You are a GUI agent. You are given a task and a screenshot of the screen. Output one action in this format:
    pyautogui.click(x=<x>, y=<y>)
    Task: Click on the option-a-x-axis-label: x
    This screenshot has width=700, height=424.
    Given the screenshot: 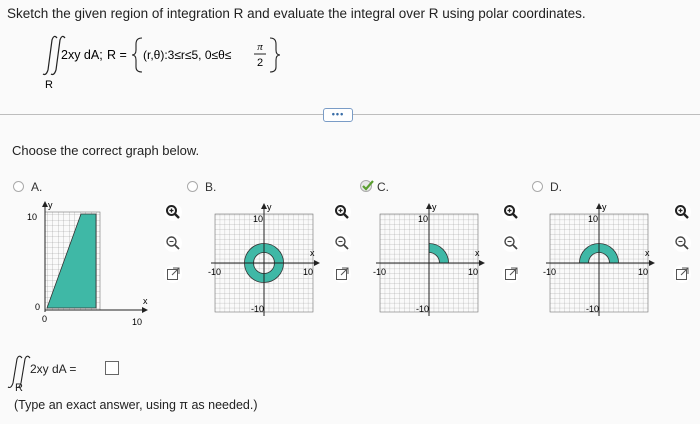 What is the action you would take?
    pyautogui.click(x=145, y=301)
    